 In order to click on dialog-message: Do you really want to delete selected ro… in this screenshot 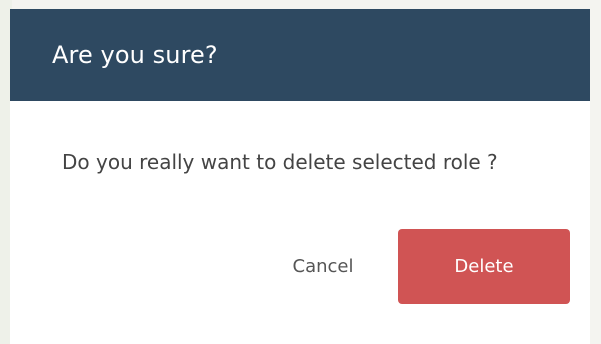, I will do `click(280, 162)`.